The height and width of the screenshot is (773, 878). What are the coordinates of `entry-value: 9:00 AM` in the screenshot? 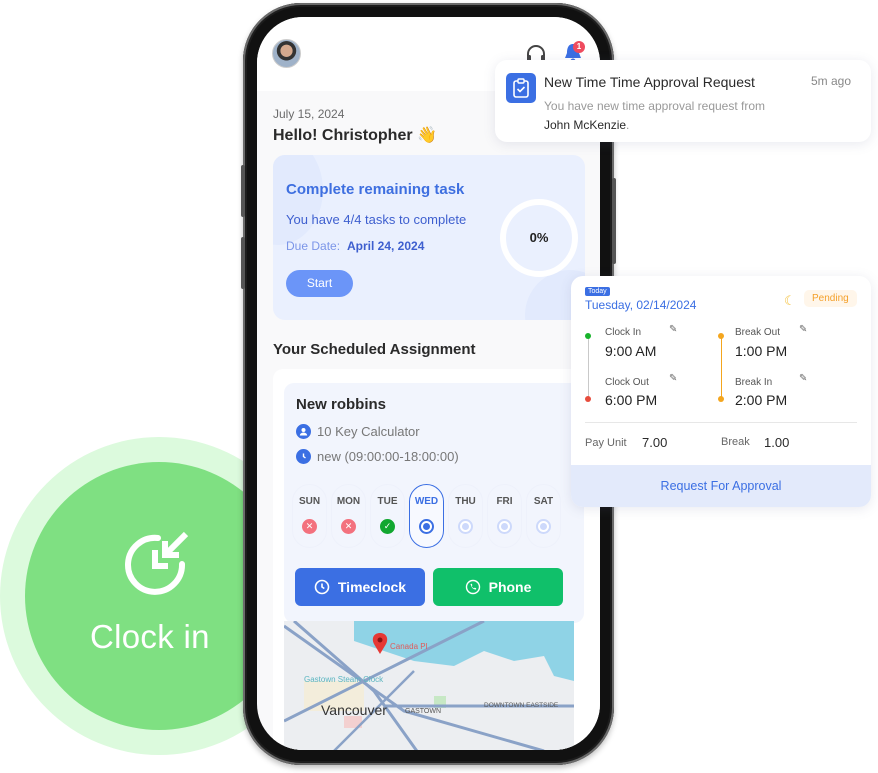 It's located at (631, 351).